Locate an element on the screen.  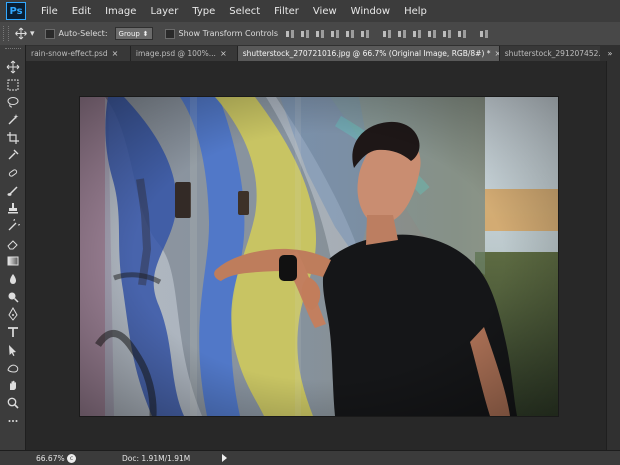
shape-tool-icon is located at coordinates (13, 368).